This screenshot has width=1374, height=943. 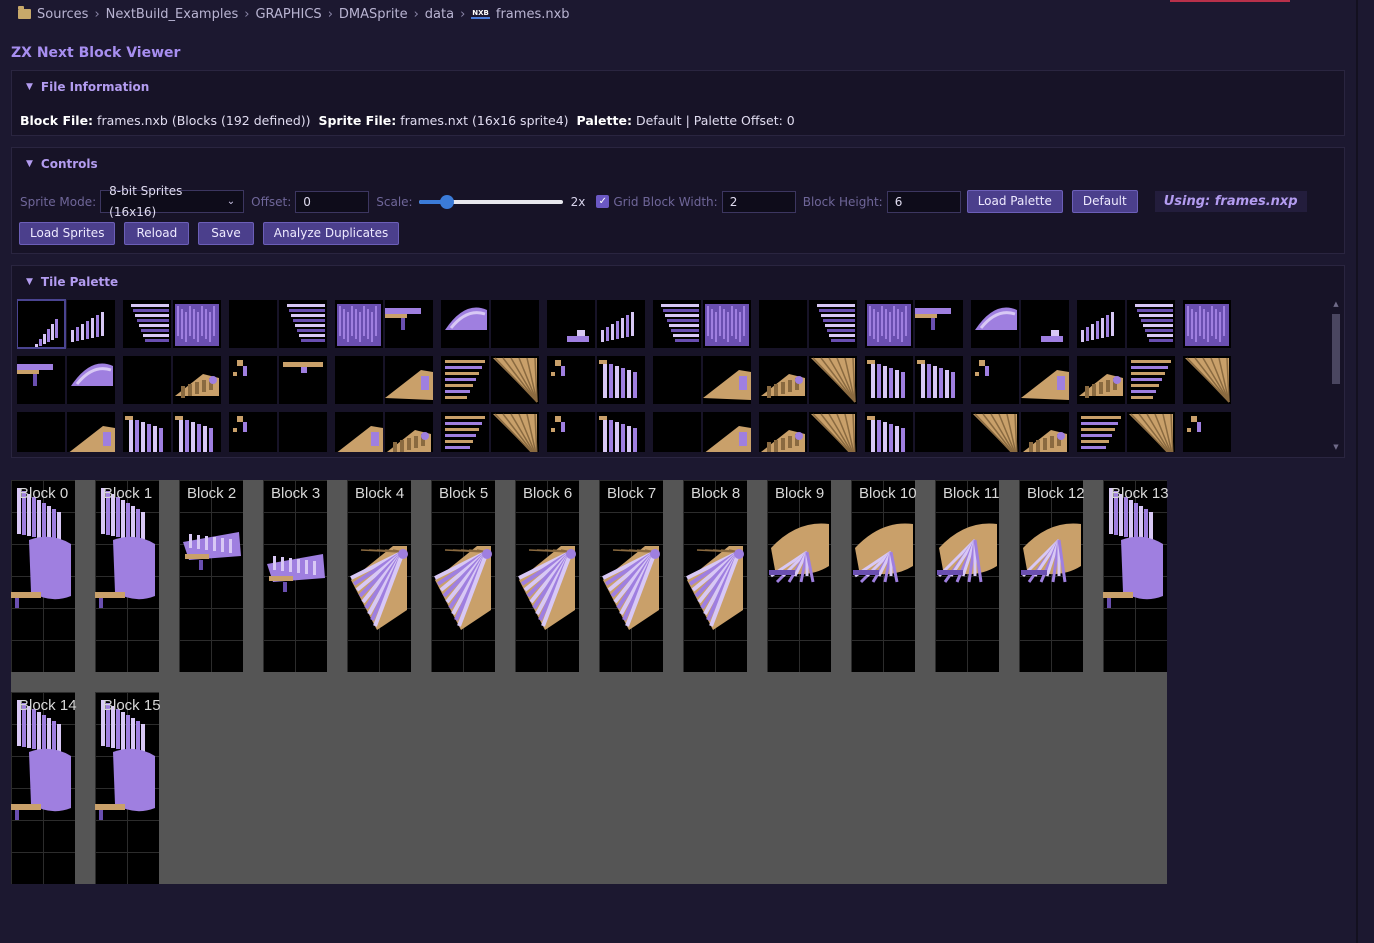 I want to click on block-preview: Block 14, so click(x=44, y=788).